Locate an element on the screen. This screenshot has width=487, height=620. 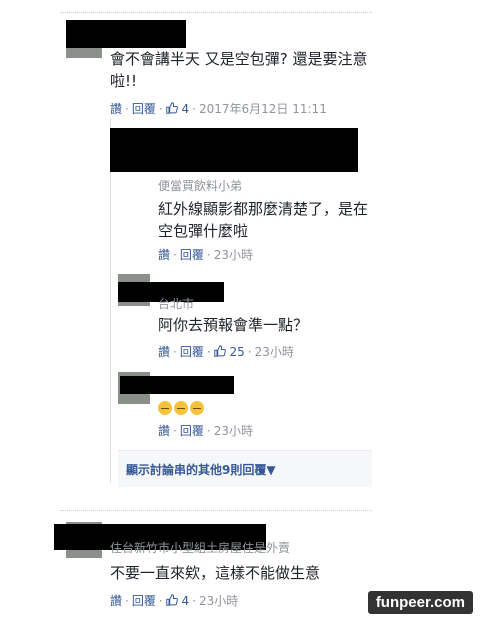
like-count: 25 is located at coordinates (237, 352).